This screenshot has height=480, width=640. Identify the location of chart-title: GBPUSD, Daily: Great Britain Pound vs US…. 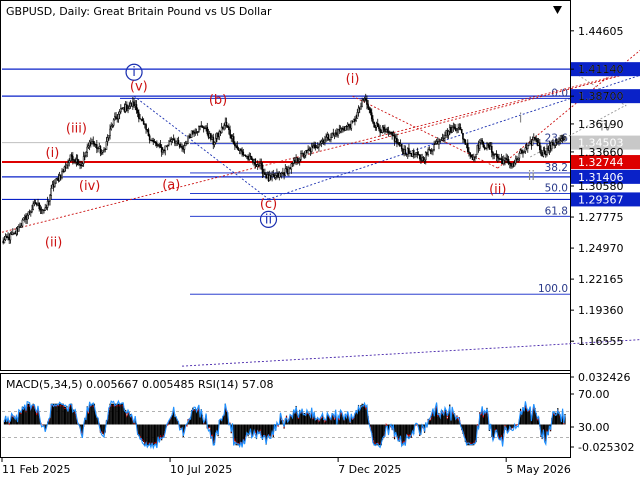
(139, 11).